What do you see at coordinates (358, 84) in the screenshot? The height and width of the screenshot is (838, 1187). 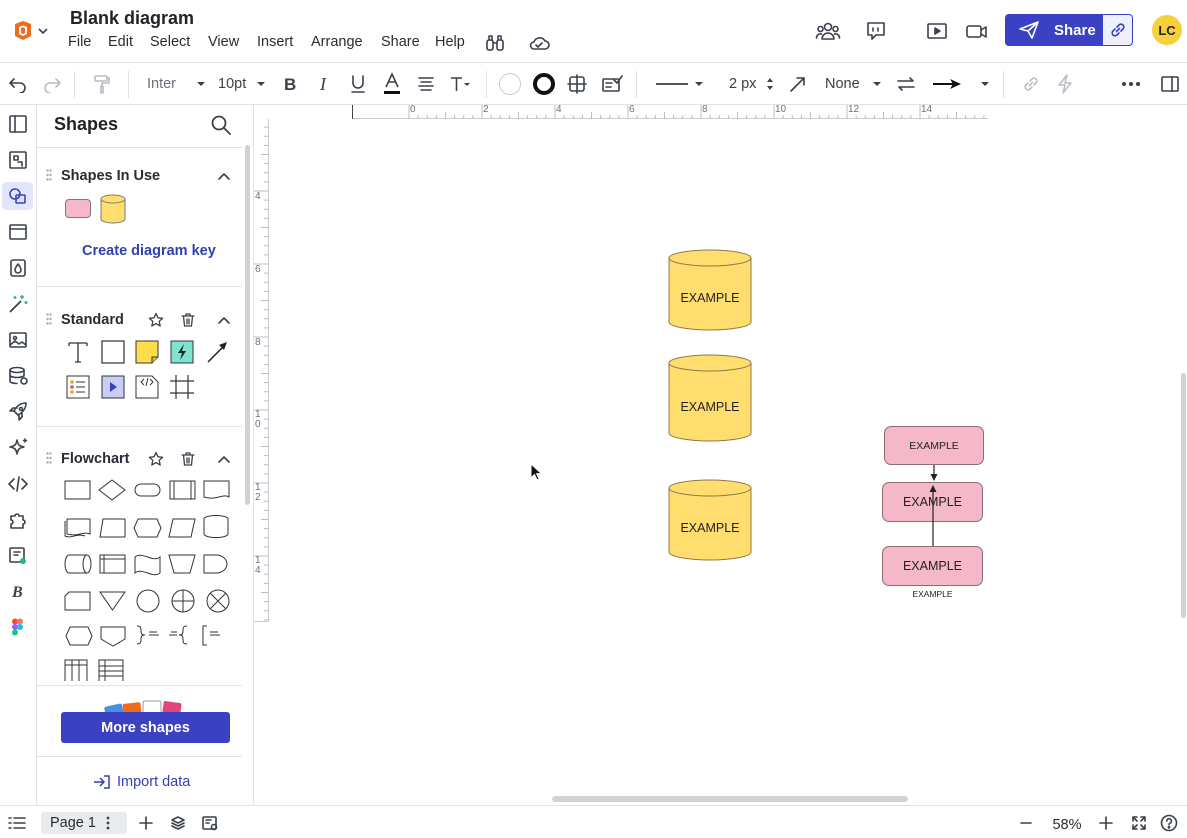 I see `underline-button` at bounding box center [358, 84].